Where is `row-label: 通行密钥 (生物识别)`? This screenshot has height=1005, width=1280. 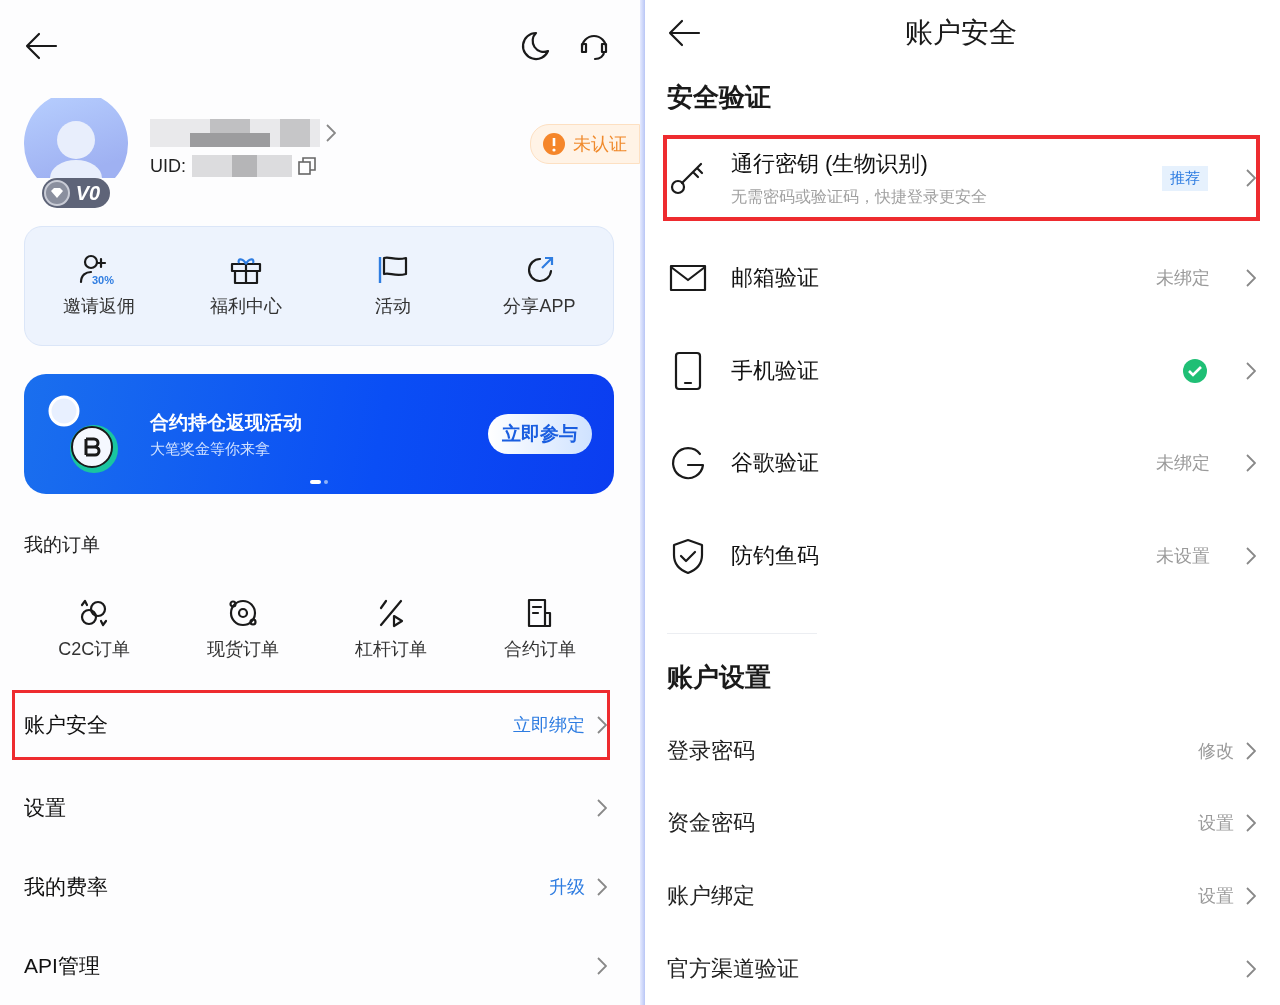 row-label: 通行密钥 (生物识别) is located at coordinates (829, 163).